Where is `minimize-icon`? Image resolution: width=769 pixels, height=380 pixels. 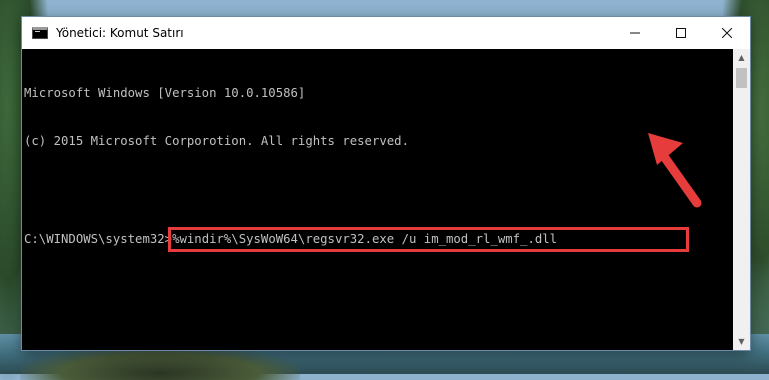 minimize-icon is located at coordinates (635, 33).